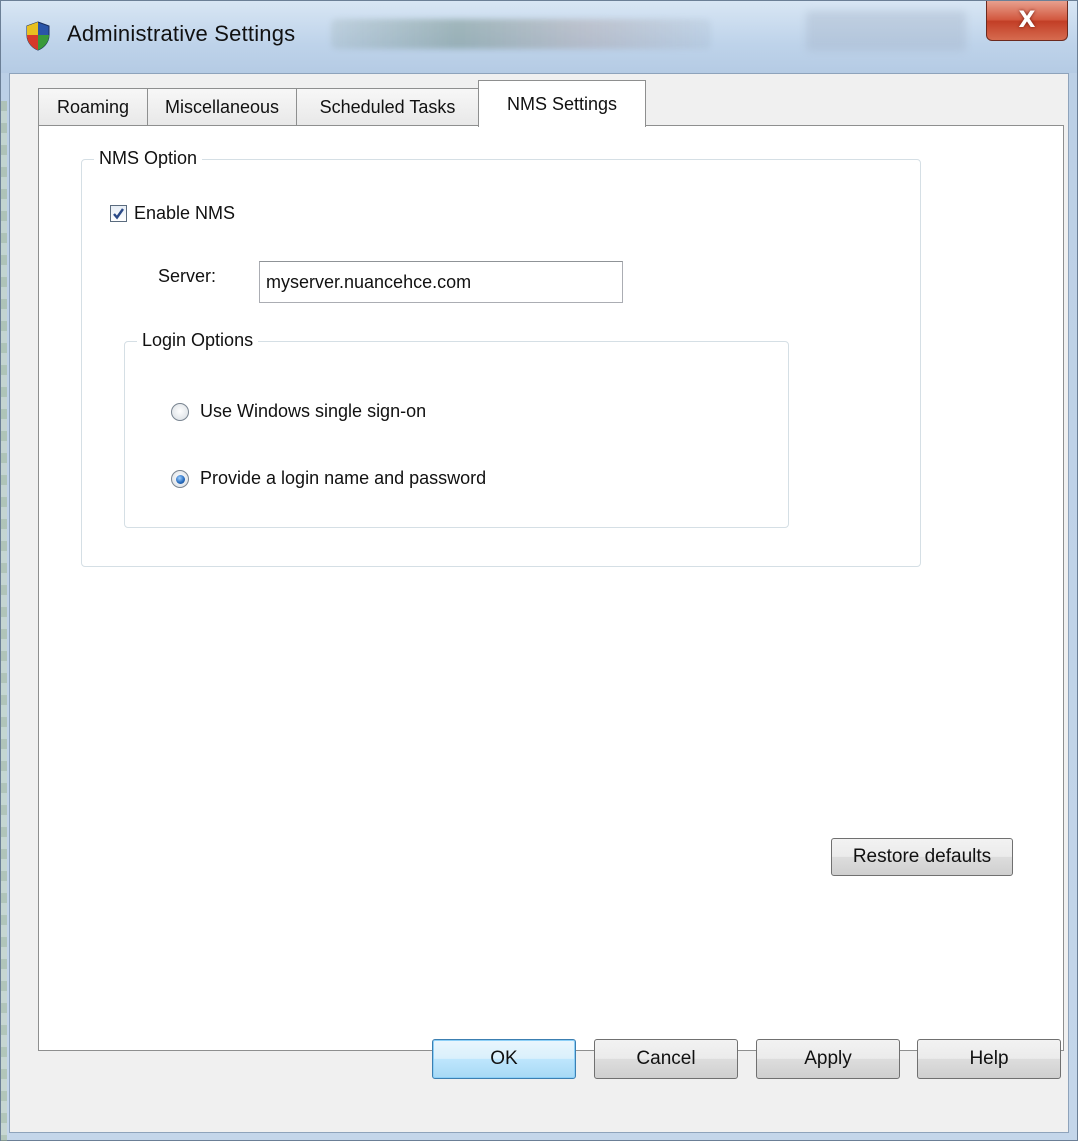 Image resolution: width=1078 pixels, height=1141 pixels. I want to click on tab-scheduled-tasks: Scheduled Tasks, so click(387, 107).